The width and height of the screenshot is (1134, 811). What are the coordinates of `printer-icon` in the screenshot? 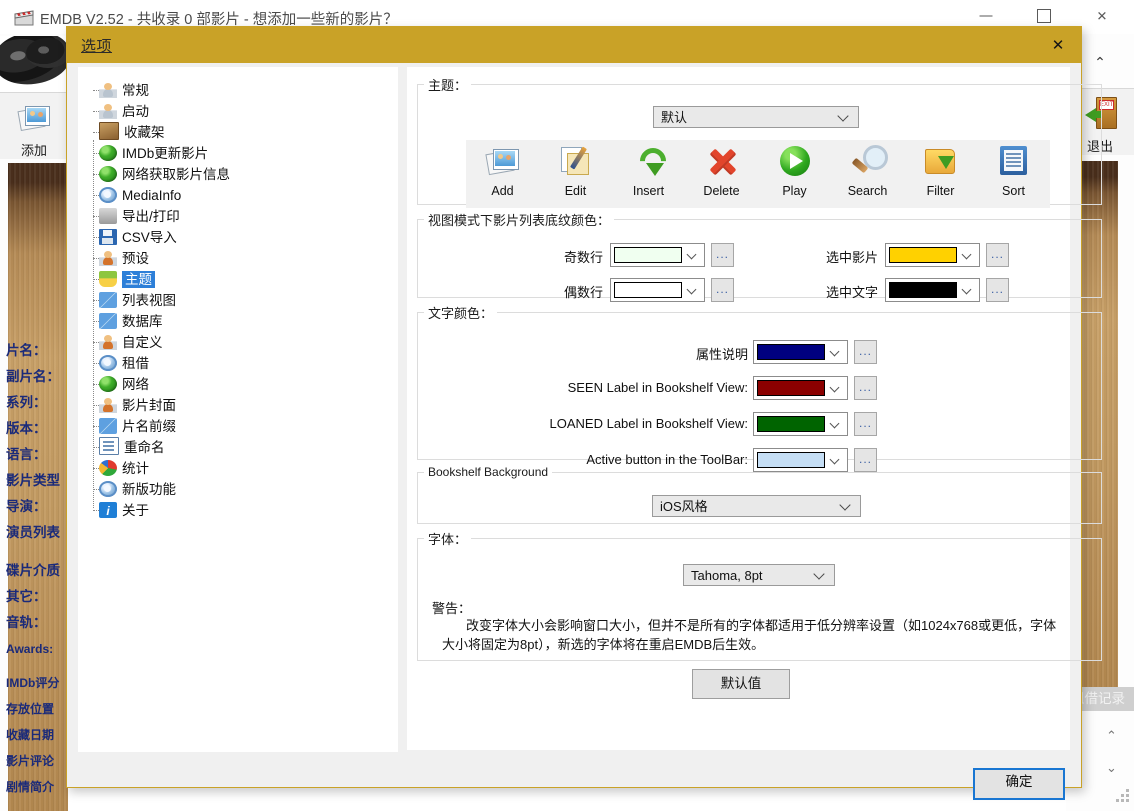 It's located at (108, 216).